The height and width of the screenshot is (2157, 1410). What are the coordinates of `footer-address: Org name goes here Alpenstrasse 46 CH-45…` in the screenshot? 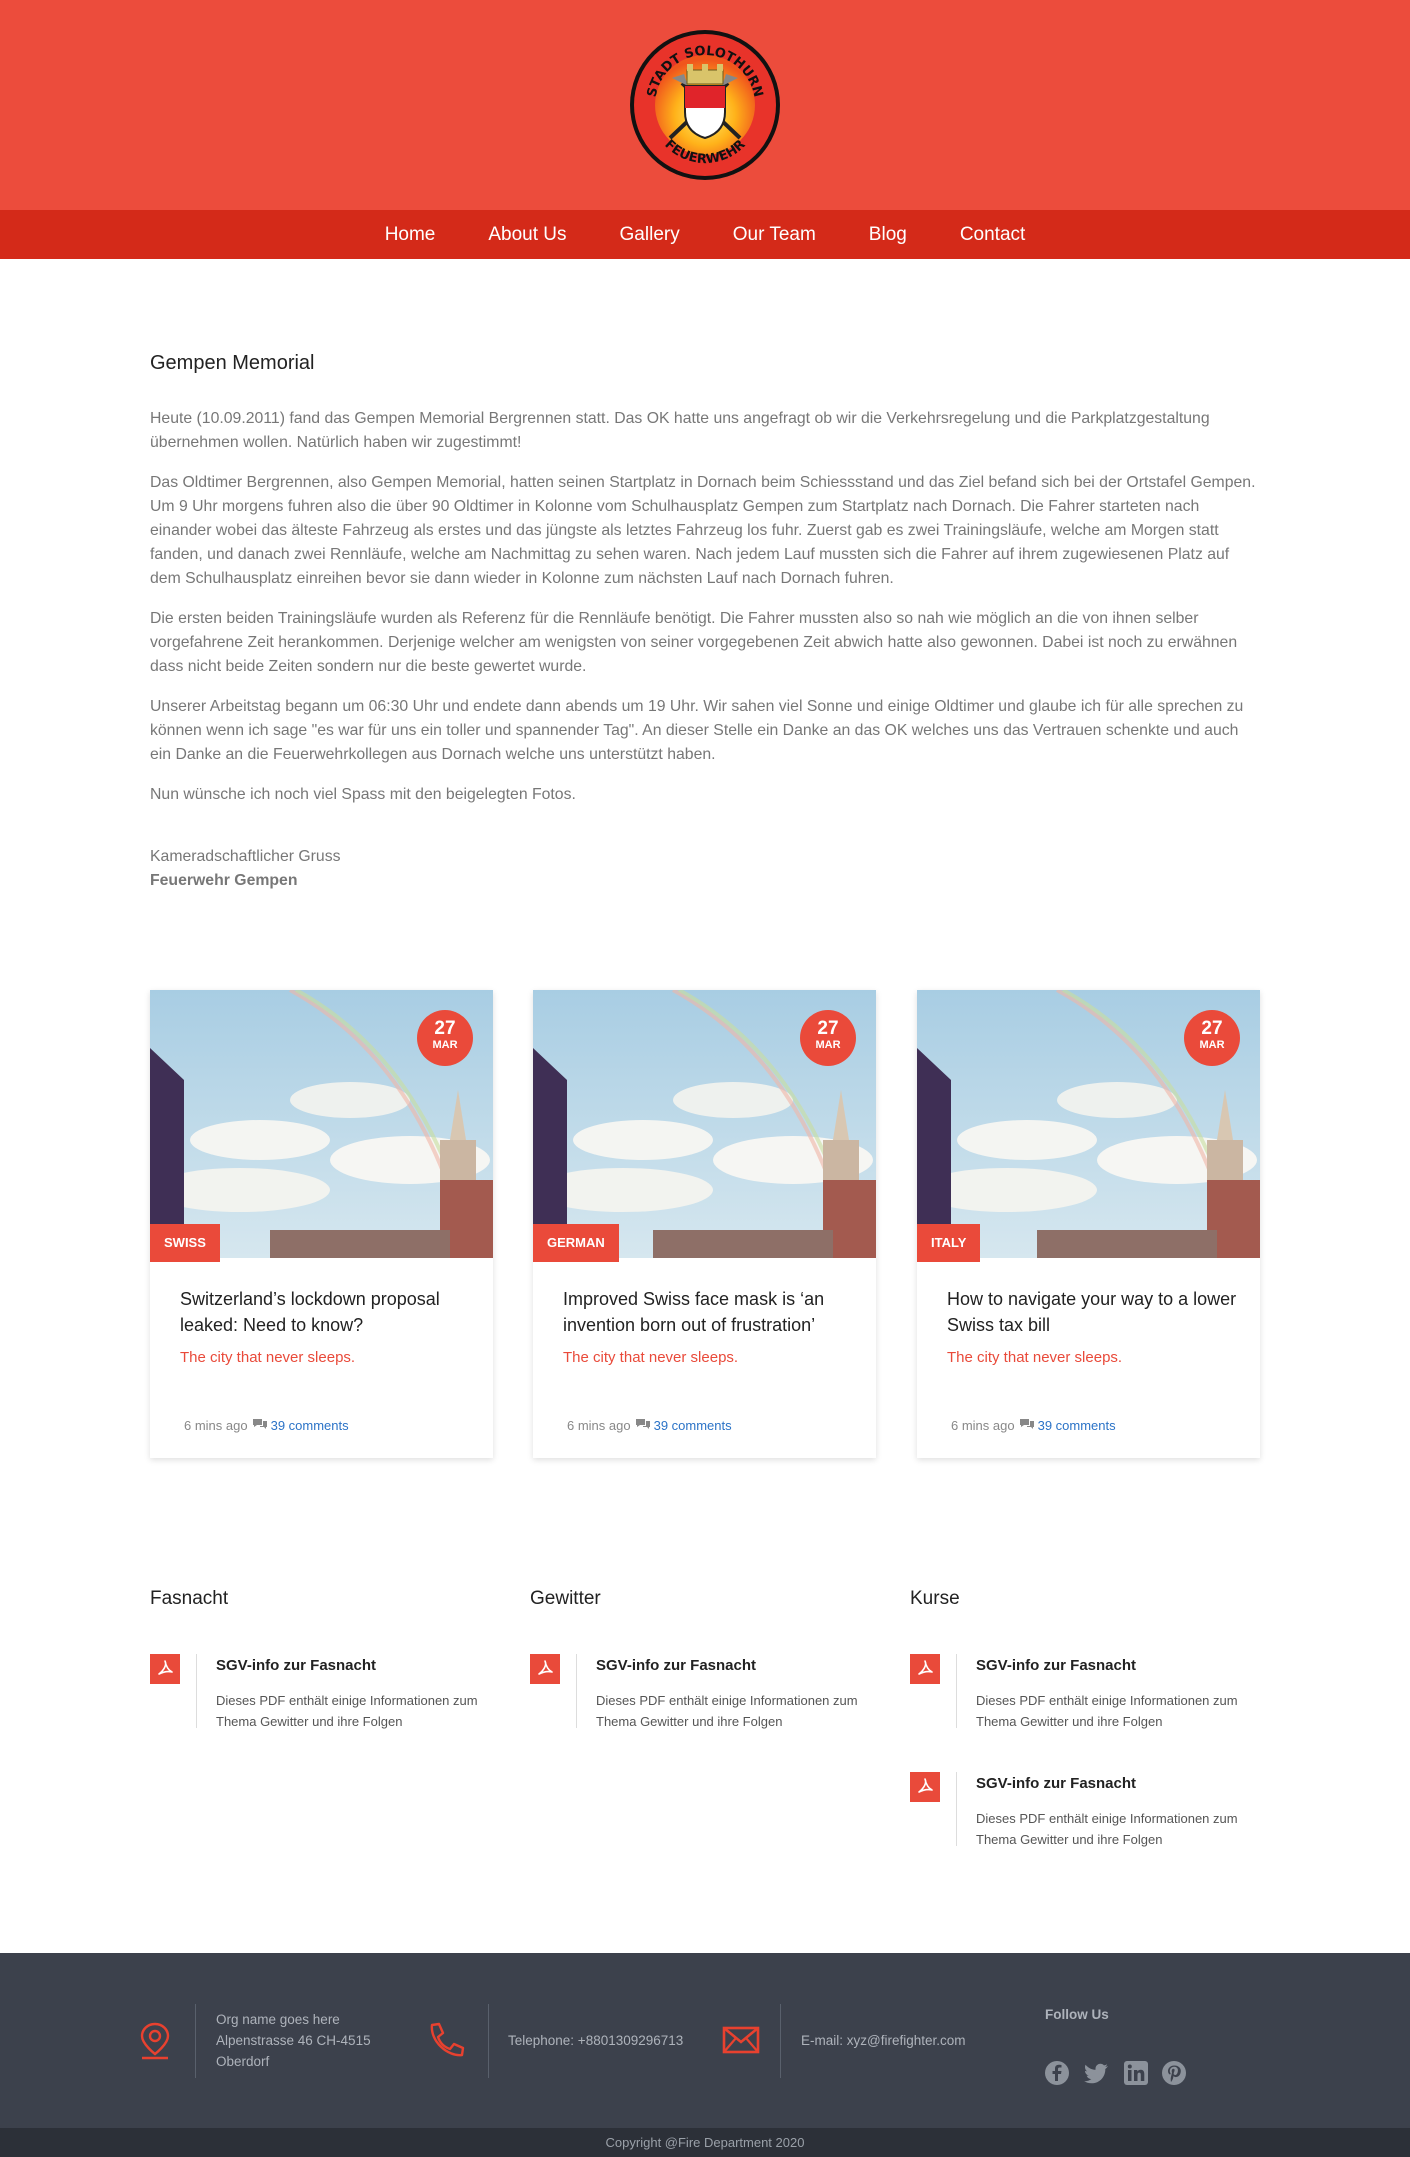 It's located at (293, 2040).